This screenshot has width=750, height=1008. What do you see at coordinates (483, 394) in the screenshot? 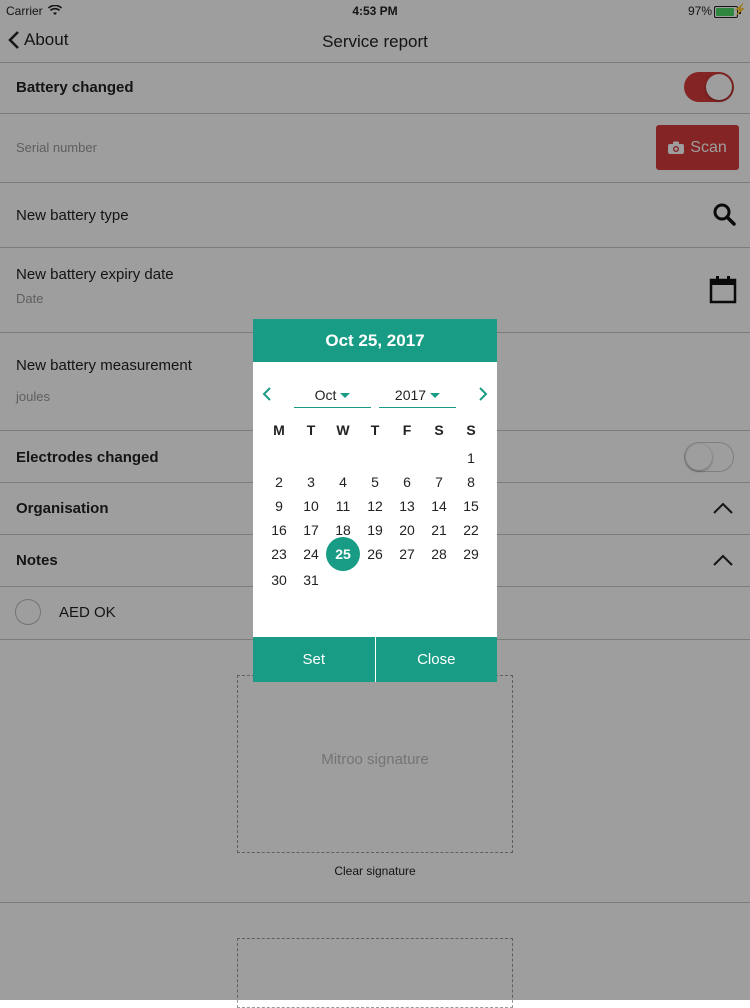
I see `chevron-right-icon` at bounding box center [483, 394].